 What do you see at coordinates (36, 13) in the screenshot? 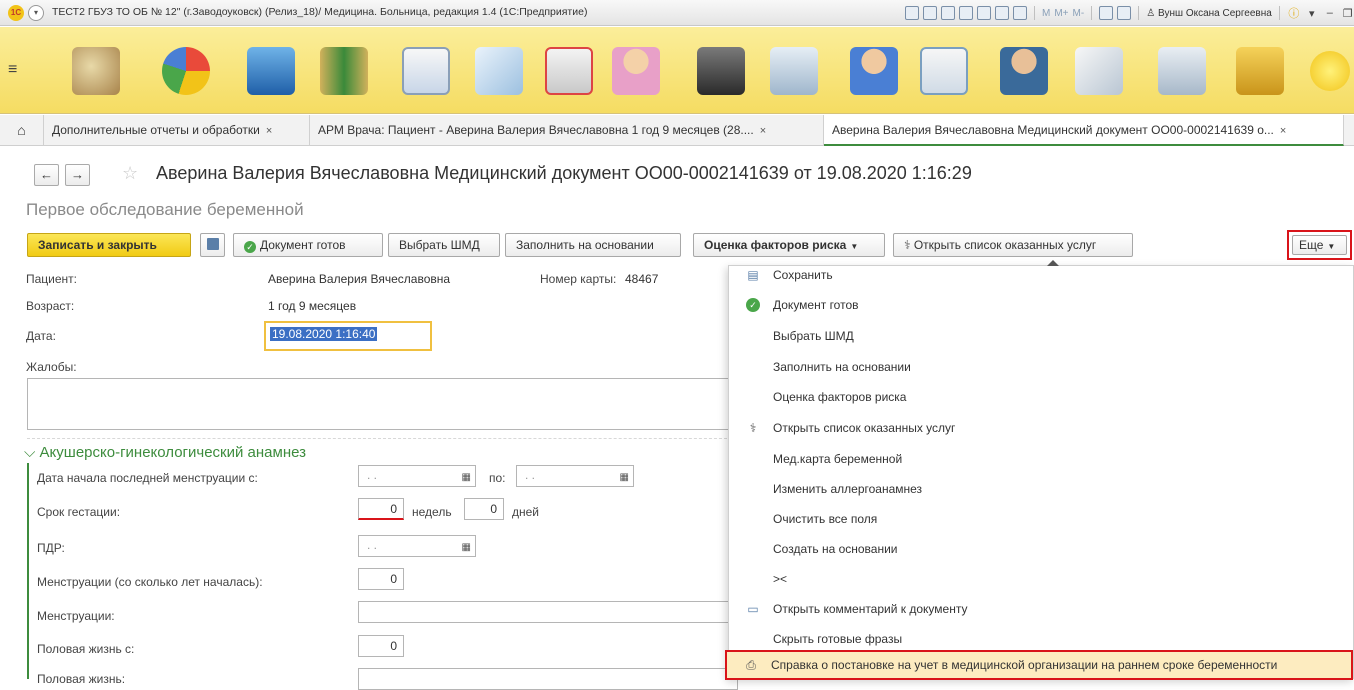
I see `main-menu-dropdown-icon: ▾` at bounding box center [36, 13].